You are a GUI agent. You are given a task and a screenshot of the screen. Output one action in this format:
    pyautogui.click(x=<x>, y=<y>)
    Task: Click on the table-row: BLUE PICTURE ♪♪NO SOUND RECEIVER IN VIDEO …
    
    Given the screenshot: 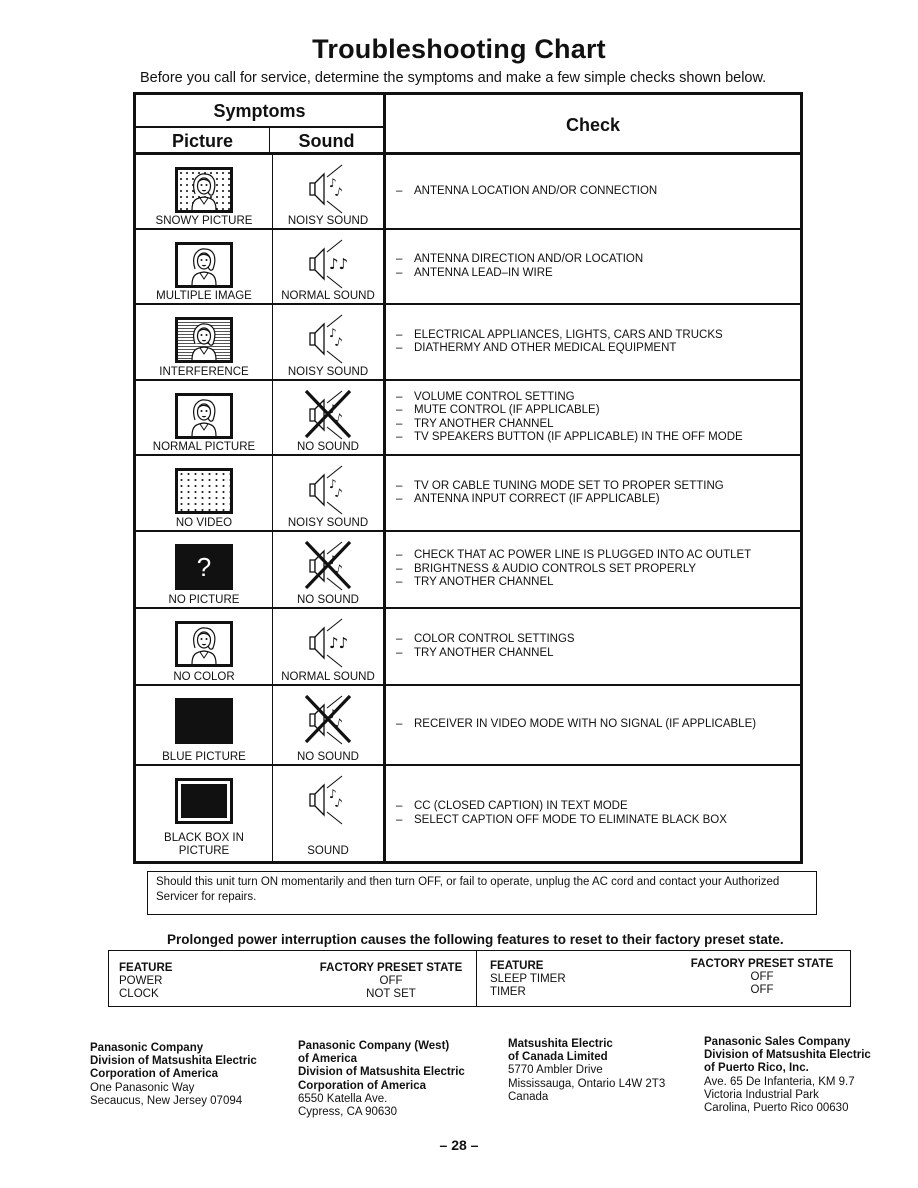 What is the action you would take?
    pyautogui.click(x=468, y=726)
    